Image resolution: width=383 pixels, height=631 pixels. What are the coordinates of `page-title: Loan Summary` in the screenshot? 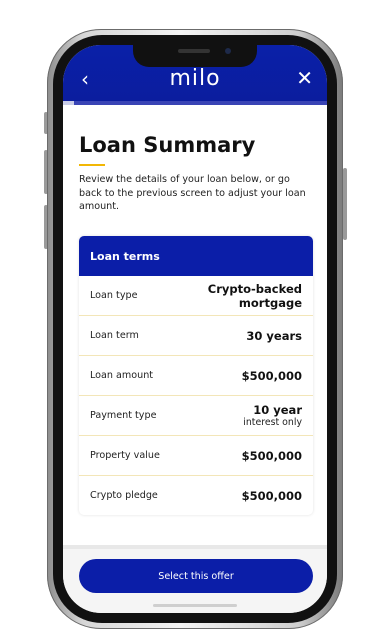 It's located at (167, 145).